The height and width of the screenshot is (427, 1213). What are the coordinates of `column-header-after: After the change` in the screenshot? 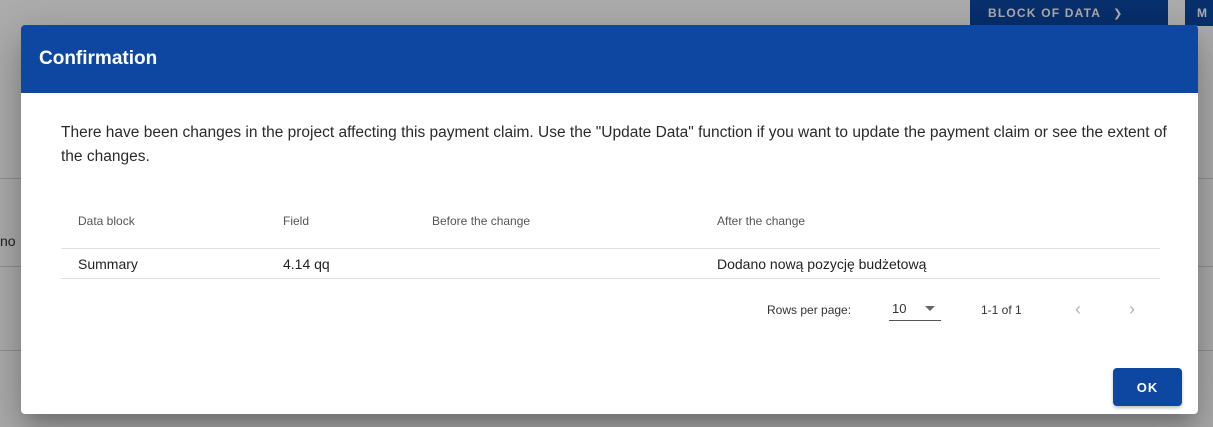 It's located at (761, 220).